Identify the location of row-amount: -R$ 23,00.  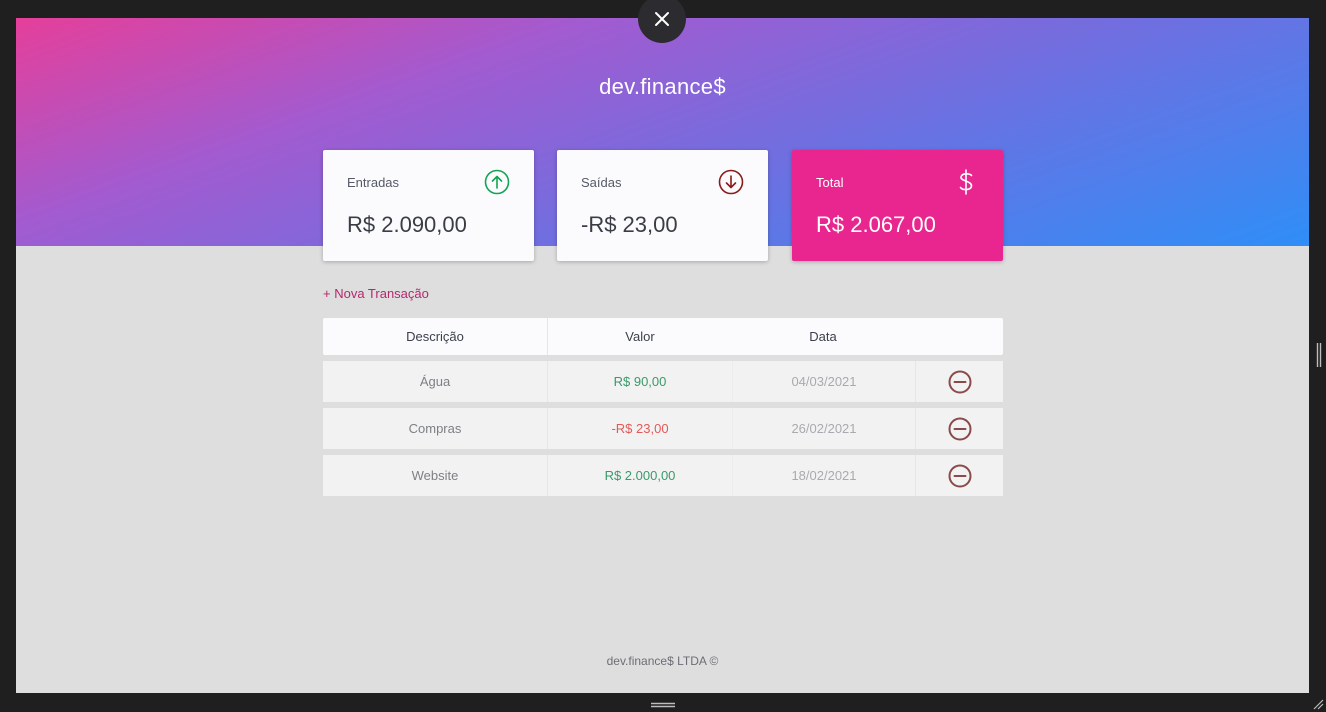
(640, 428).